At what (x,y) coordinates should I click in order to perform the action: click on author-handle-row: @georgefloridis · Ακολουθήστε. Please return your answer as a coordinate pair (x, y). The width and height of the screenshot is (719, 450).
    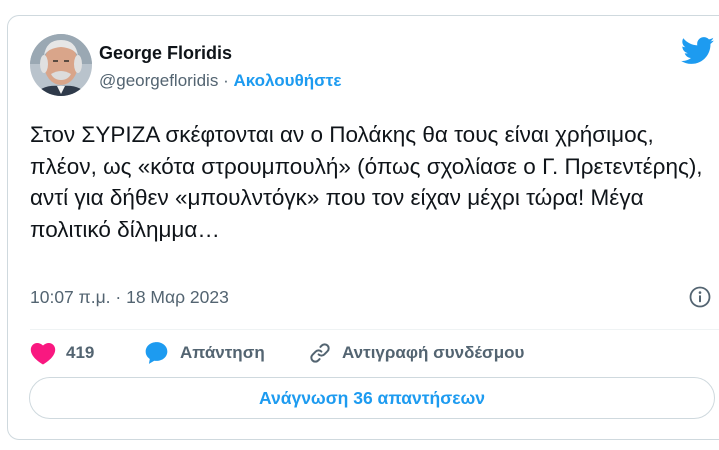
    Looking at the image, I should click on (220, 81).